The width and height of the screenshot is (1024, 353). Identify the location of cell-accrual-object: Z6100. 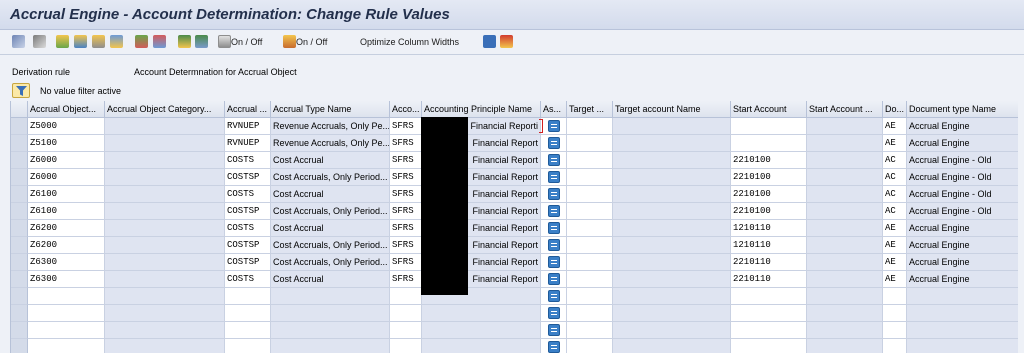
(66, 194).